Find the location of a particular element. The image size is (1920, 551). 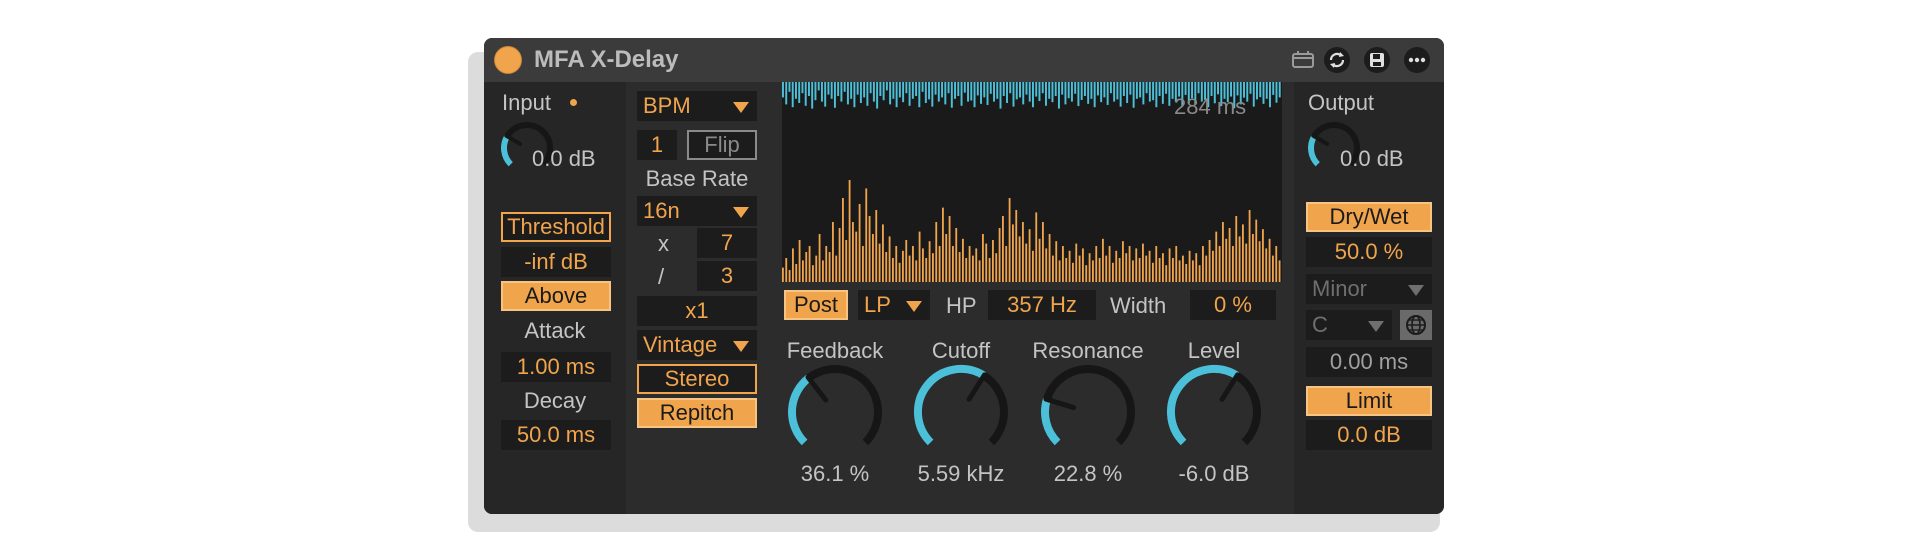

stereo-button: Stereo is located at coordinates (697, 379).